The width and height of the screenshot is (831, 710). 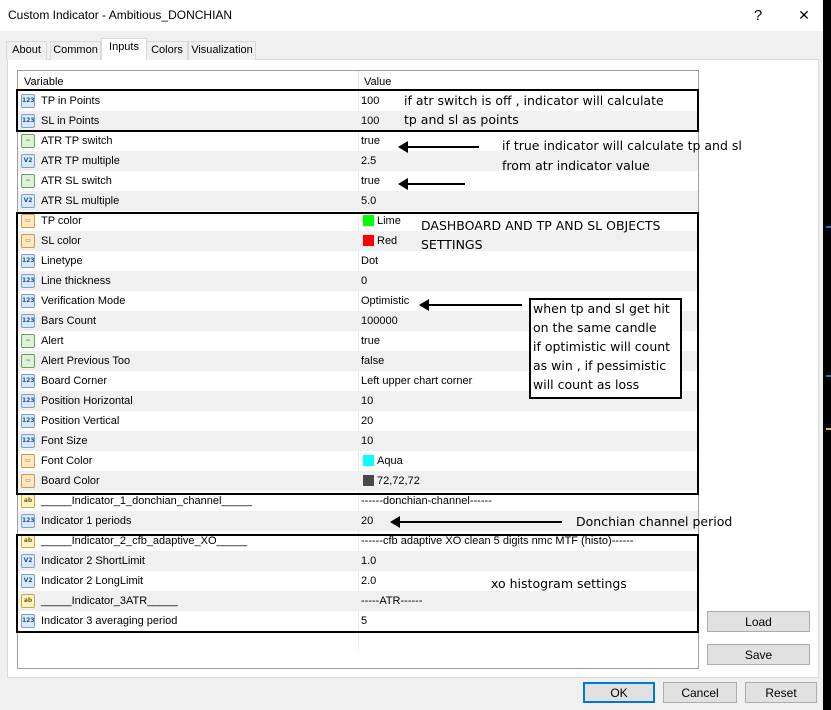 What do you see at coordinates (619, 692) in the screenshot?
I see `ok-button: OK` at bounding box center [619, 692].